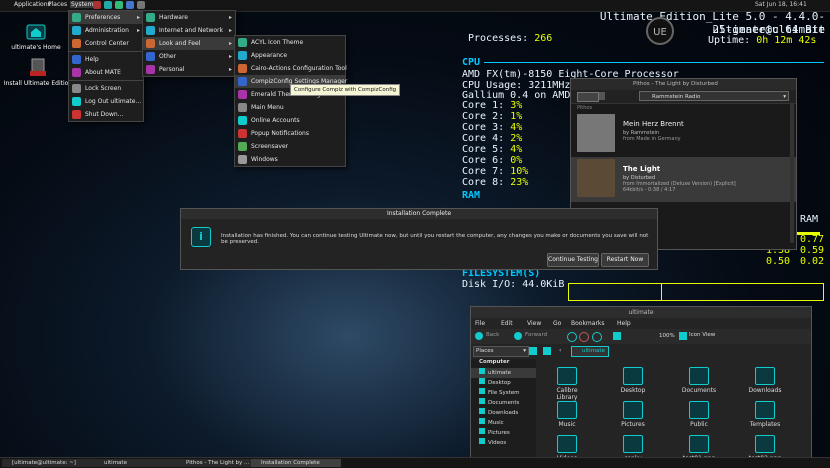  What do you see at coordinates (290, 55) in the screenshot?
I see `menu-item: Appearance` at bounding box center [290, 55].